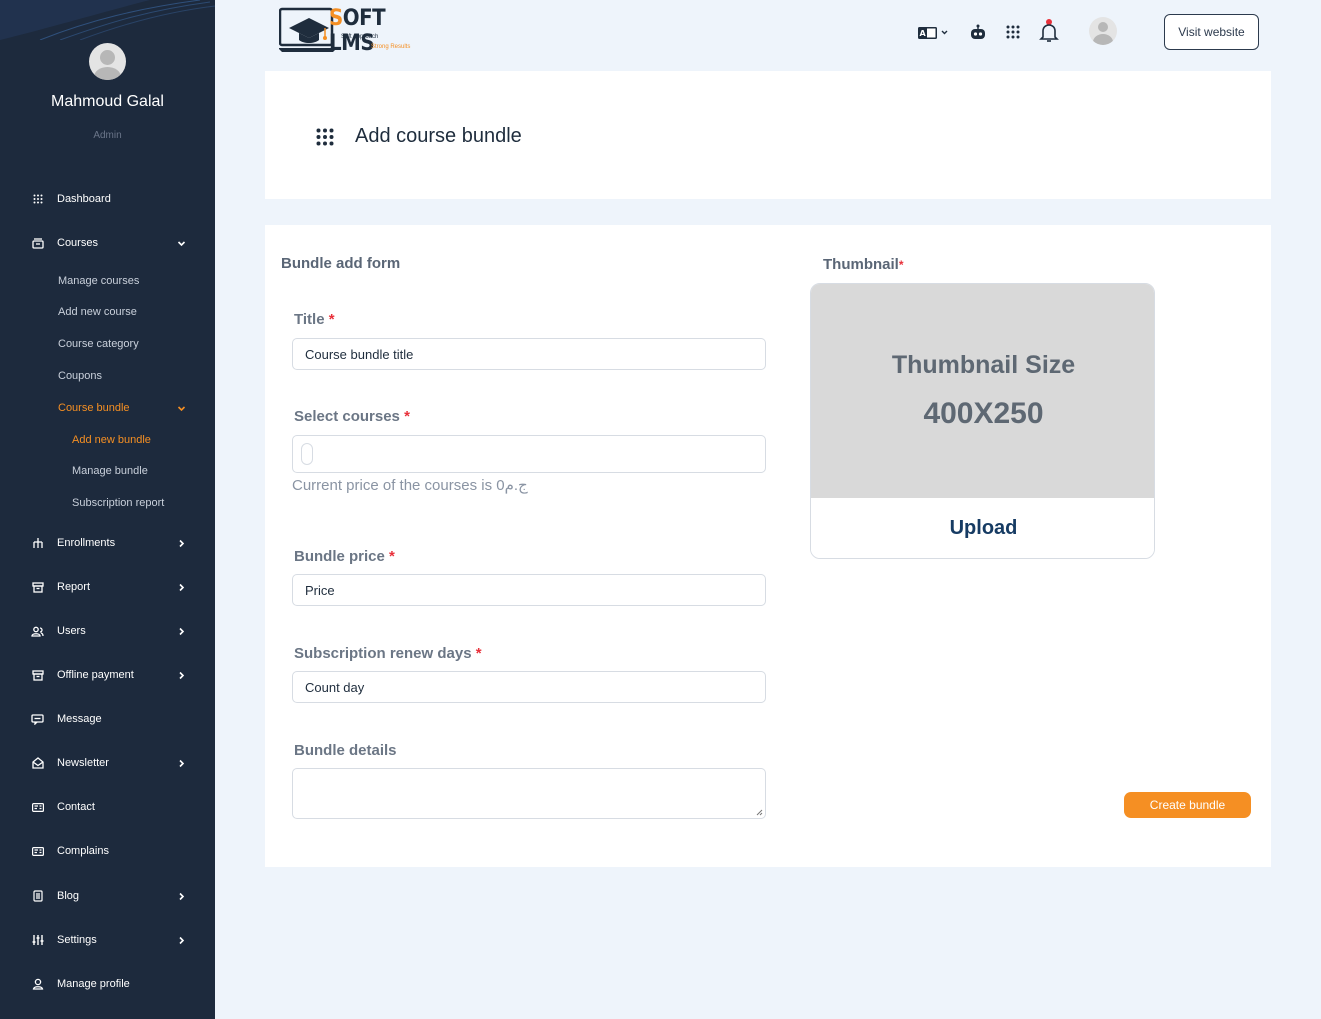  I want to click on settings-sliders-icon, so click(37, 940).